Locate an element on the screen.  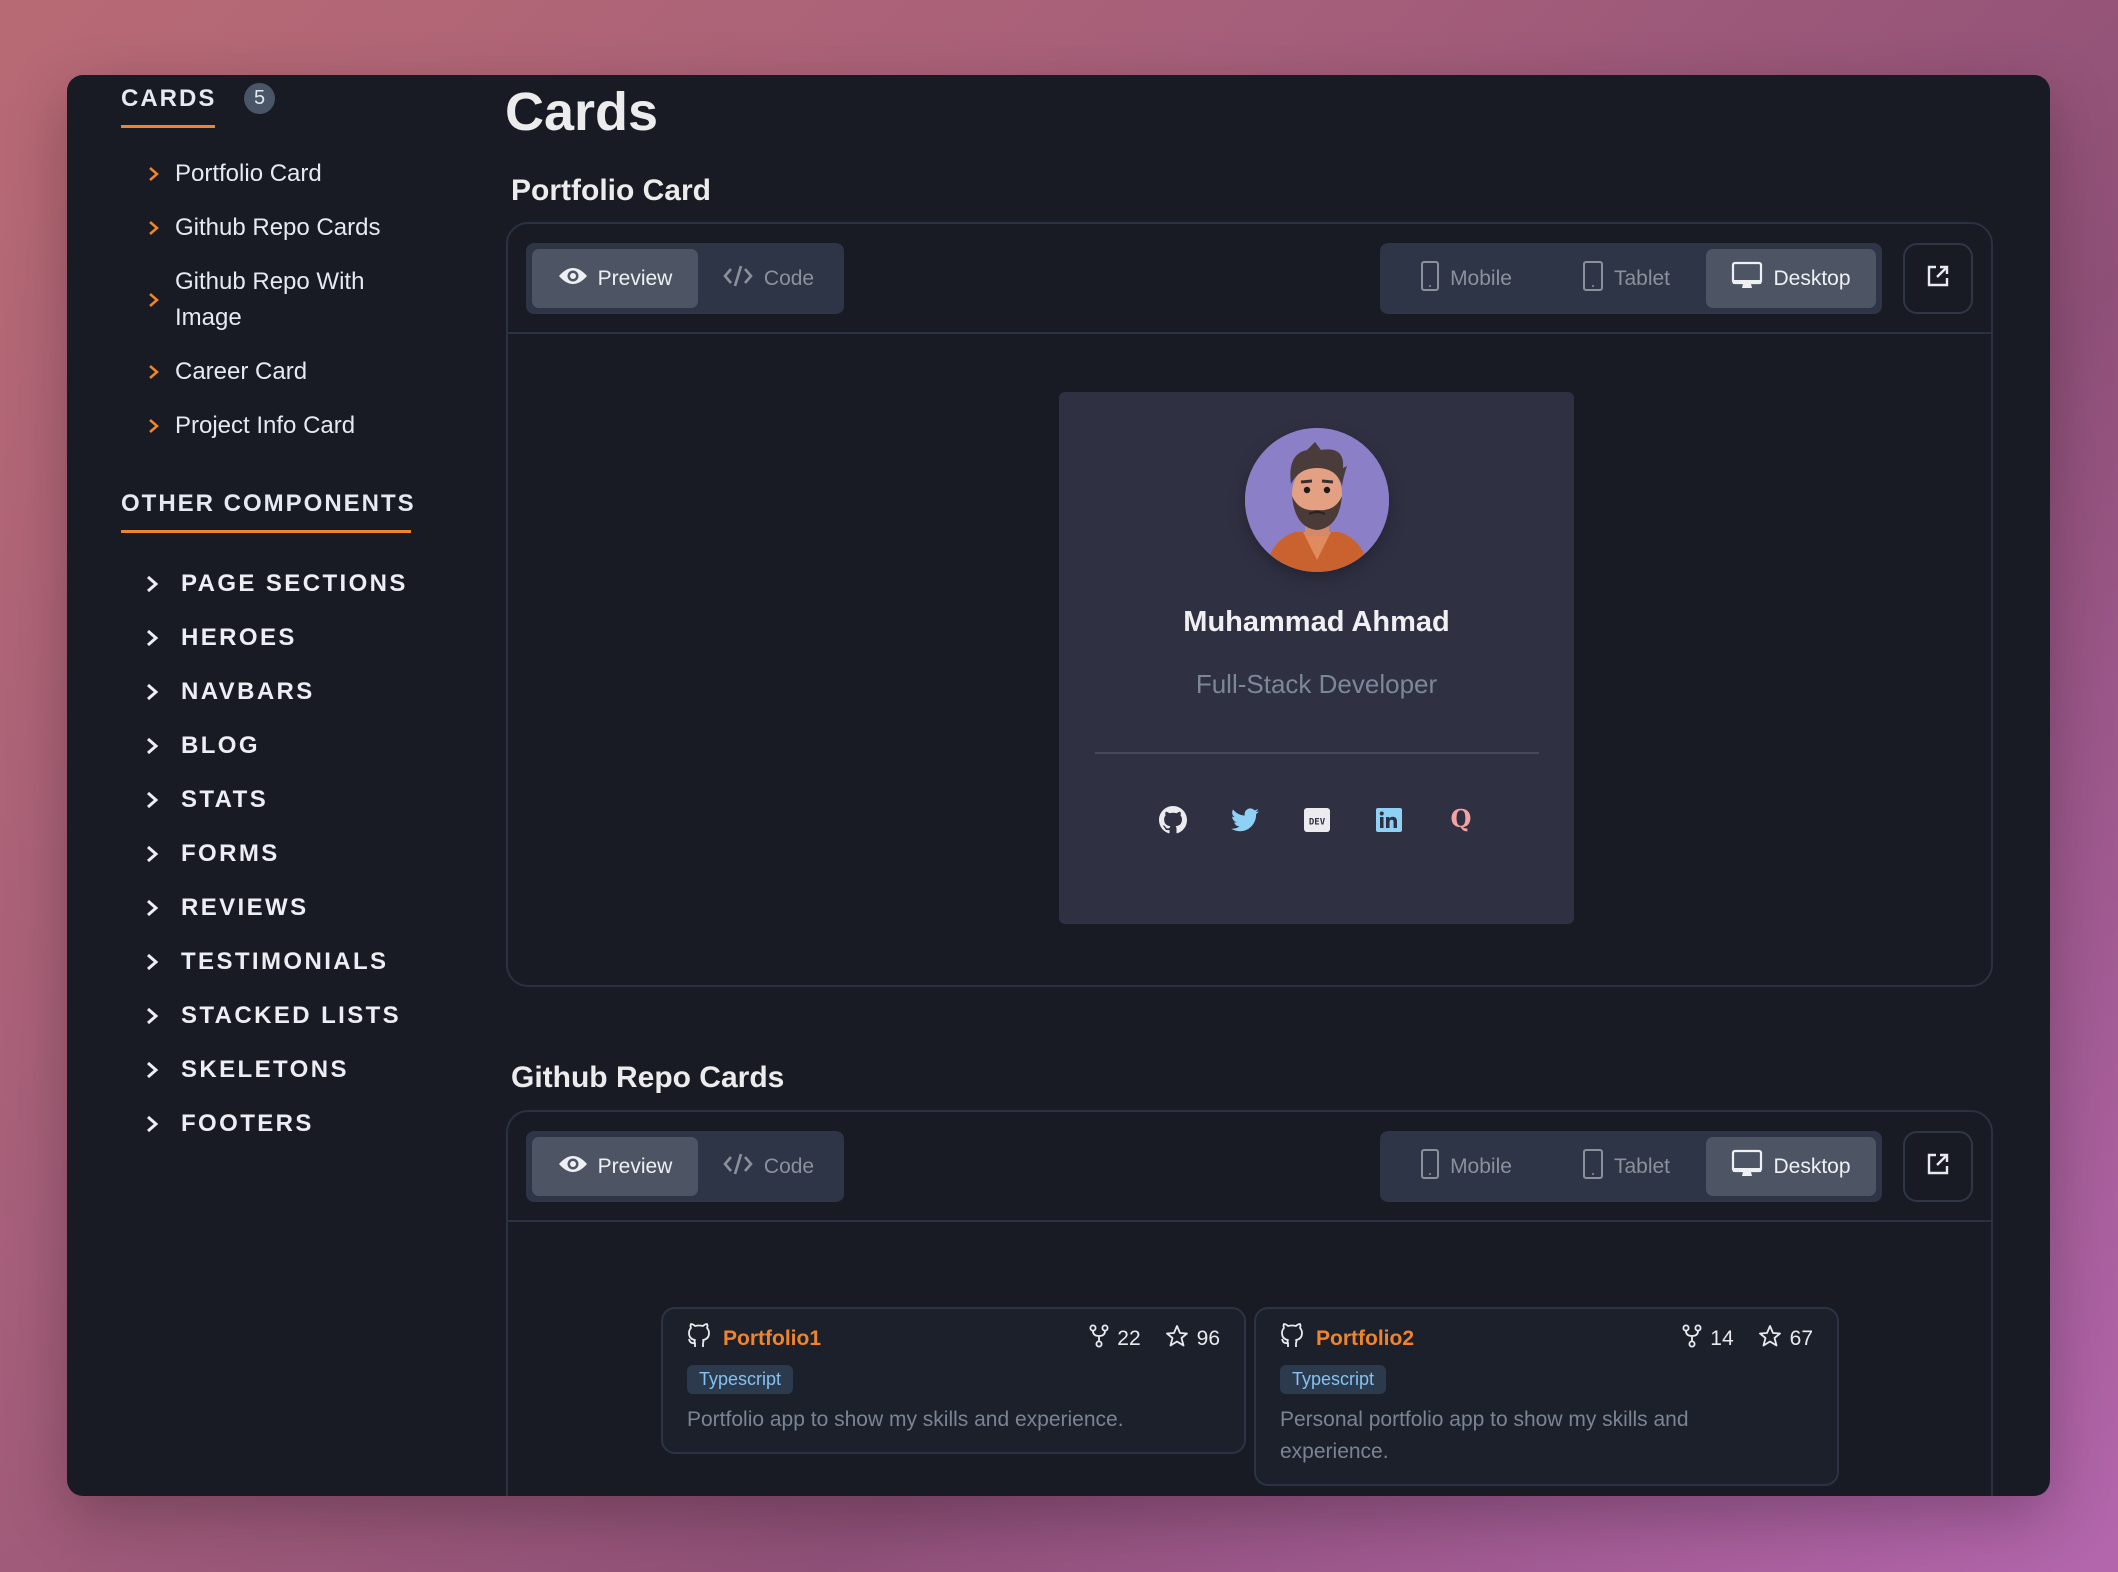
sidebar-category-page-sections: PAGE SECTIONS is located at coordinates (276, 584).